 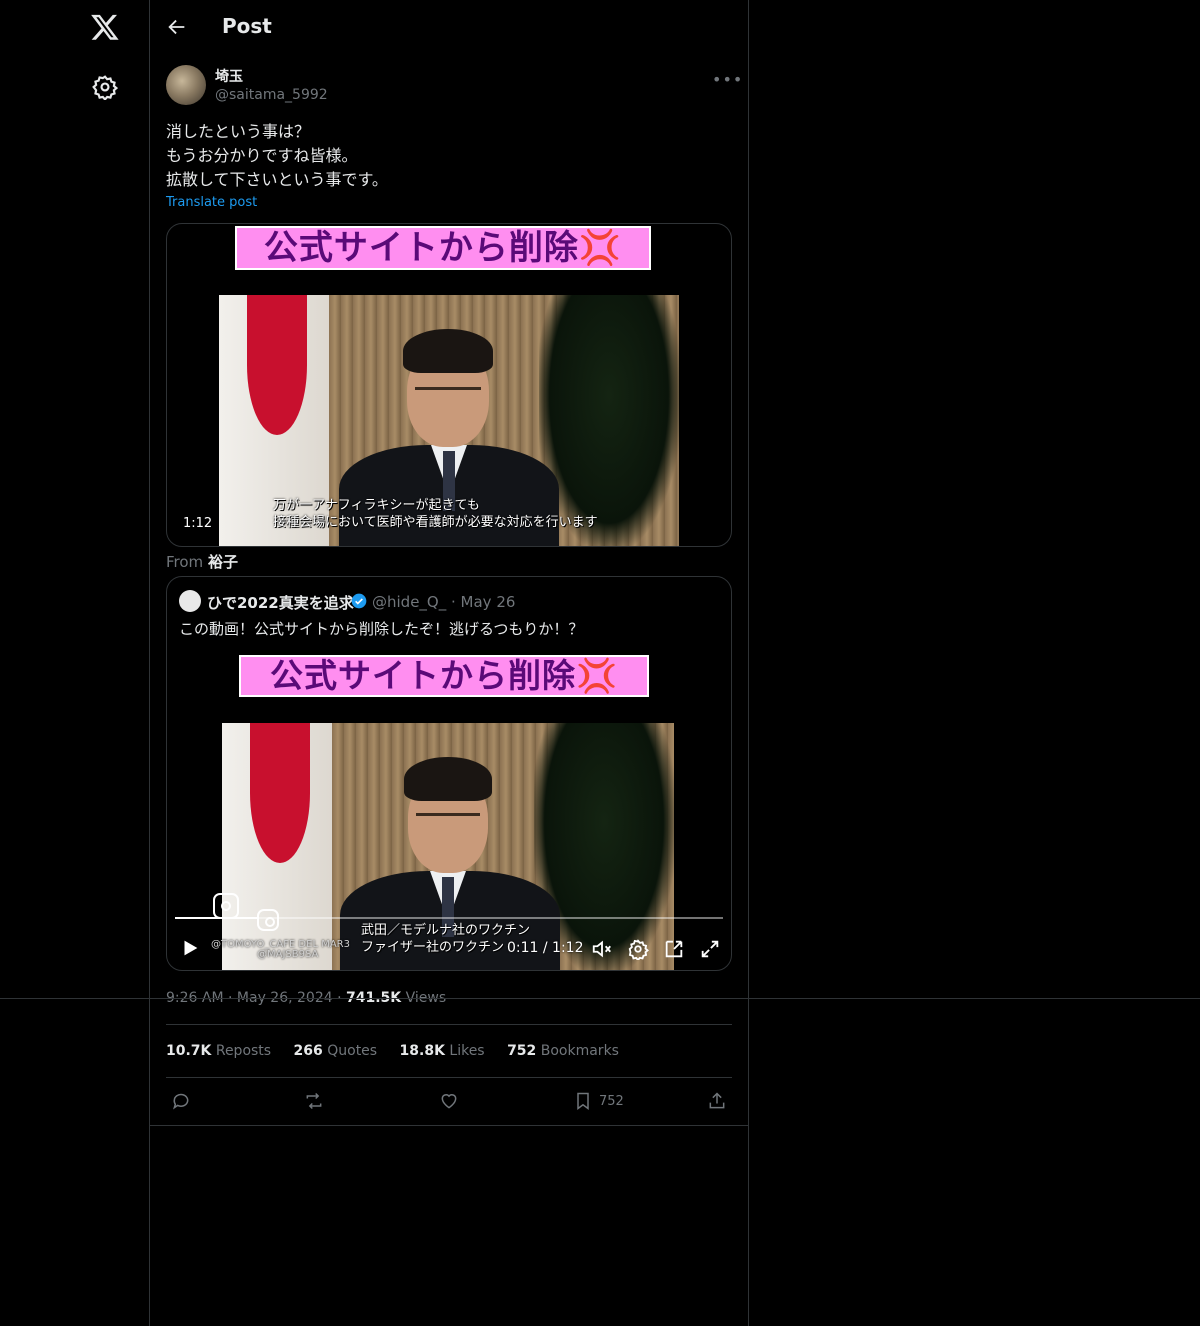 I want to click on author-handle: @saitama_5992, so click(x=271, y=95).